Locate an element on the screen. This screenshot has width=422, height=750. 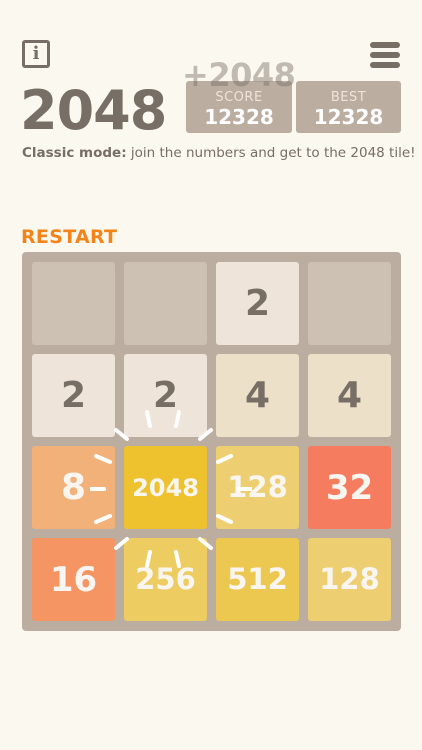
info-icon: i is located at coordinates (36, 53).